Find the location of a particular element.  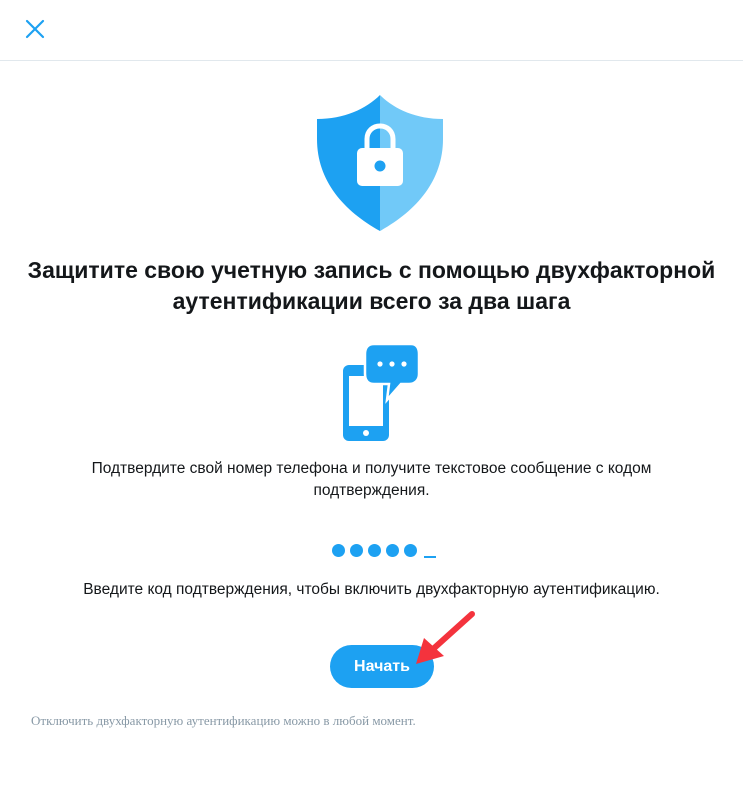

phone-chat-icon is located at coordinates (382, 392).